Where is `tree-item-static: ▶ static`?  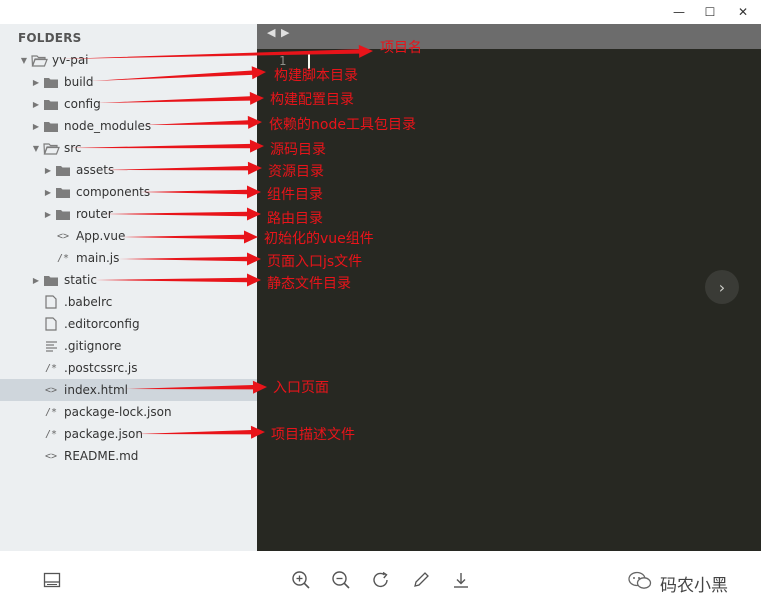 tree-item-static: ▶ static is located at coordinates (128, 280).